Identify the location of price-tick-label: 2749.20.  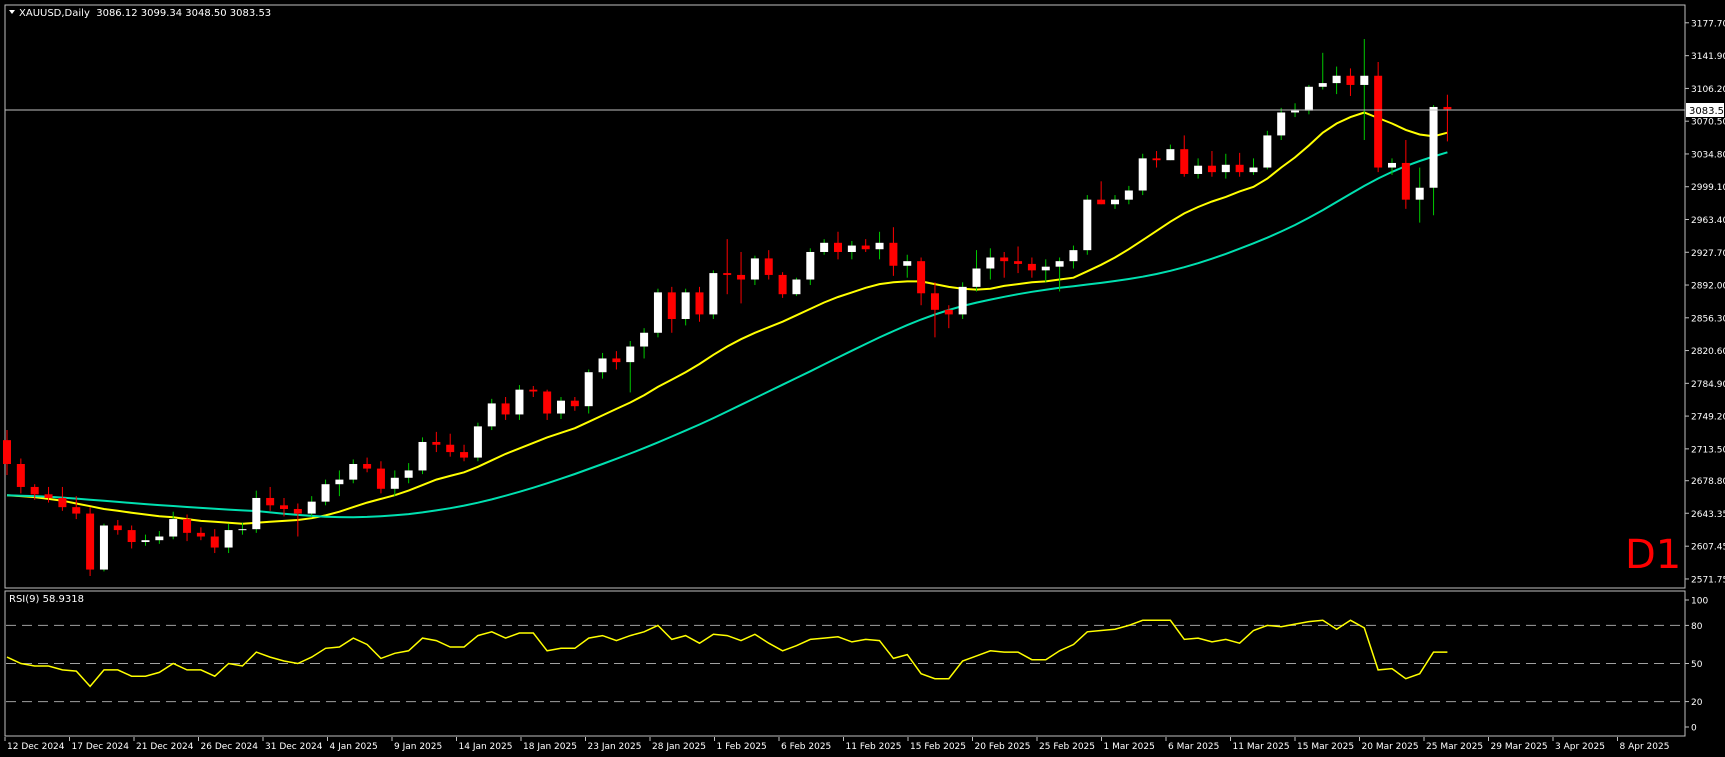
(1708, 418).